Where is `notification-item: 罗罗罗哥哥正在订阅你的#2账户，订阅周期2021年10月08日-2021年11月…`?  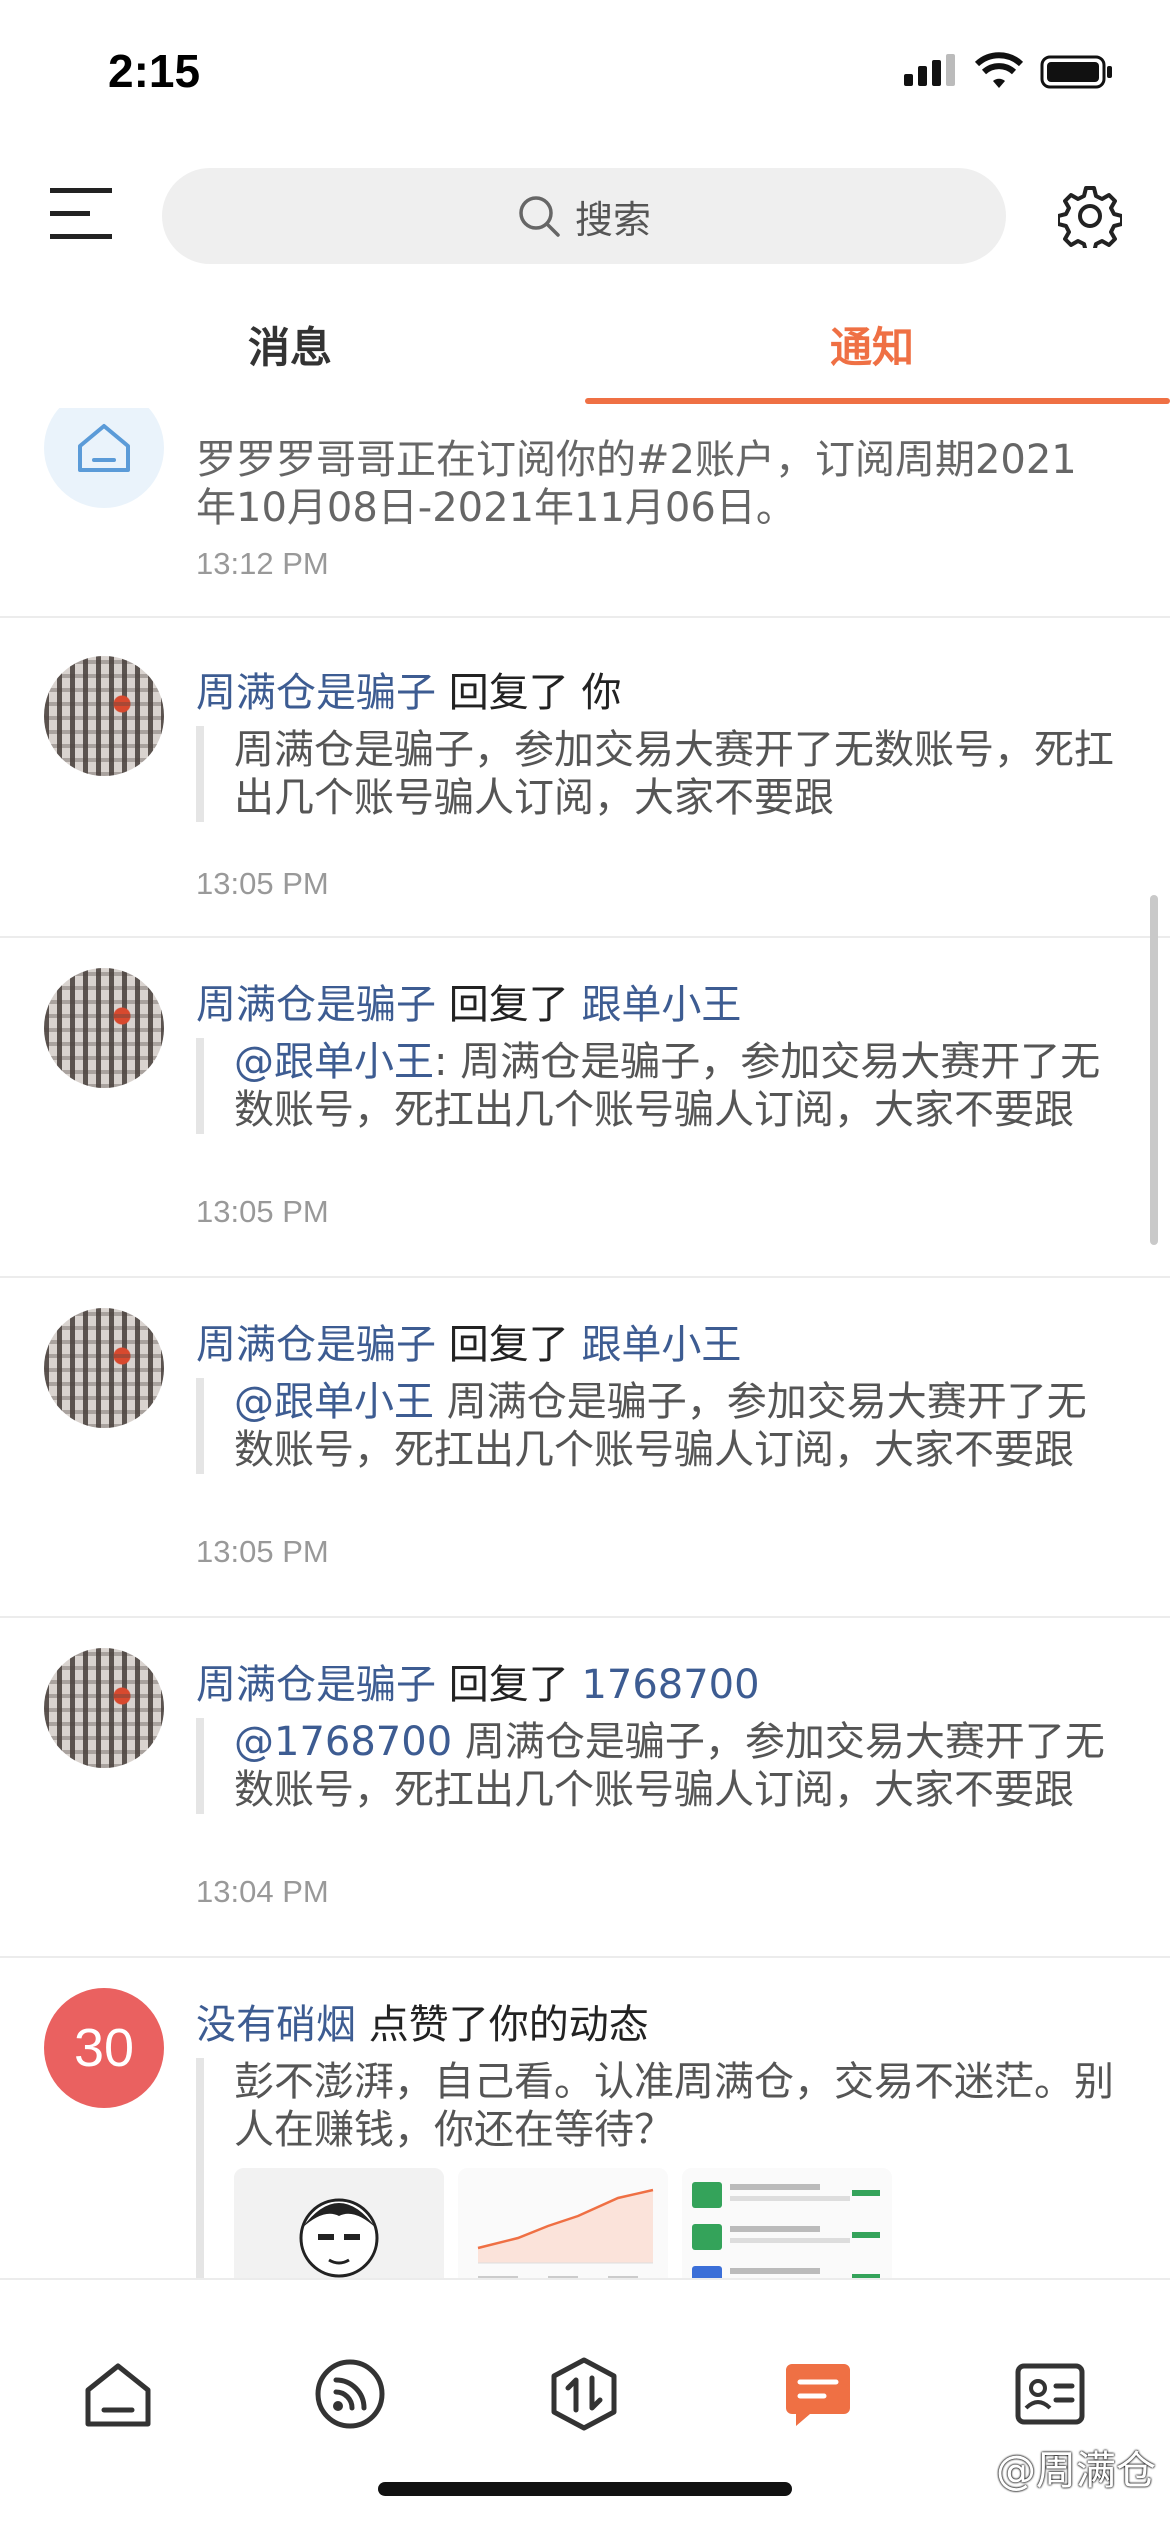 notification-item: 罗罗罗哥哥正在订阅你的#2账户，订阅周期2021年10月08日-2021年11月… is located at coordinates (585, 513).